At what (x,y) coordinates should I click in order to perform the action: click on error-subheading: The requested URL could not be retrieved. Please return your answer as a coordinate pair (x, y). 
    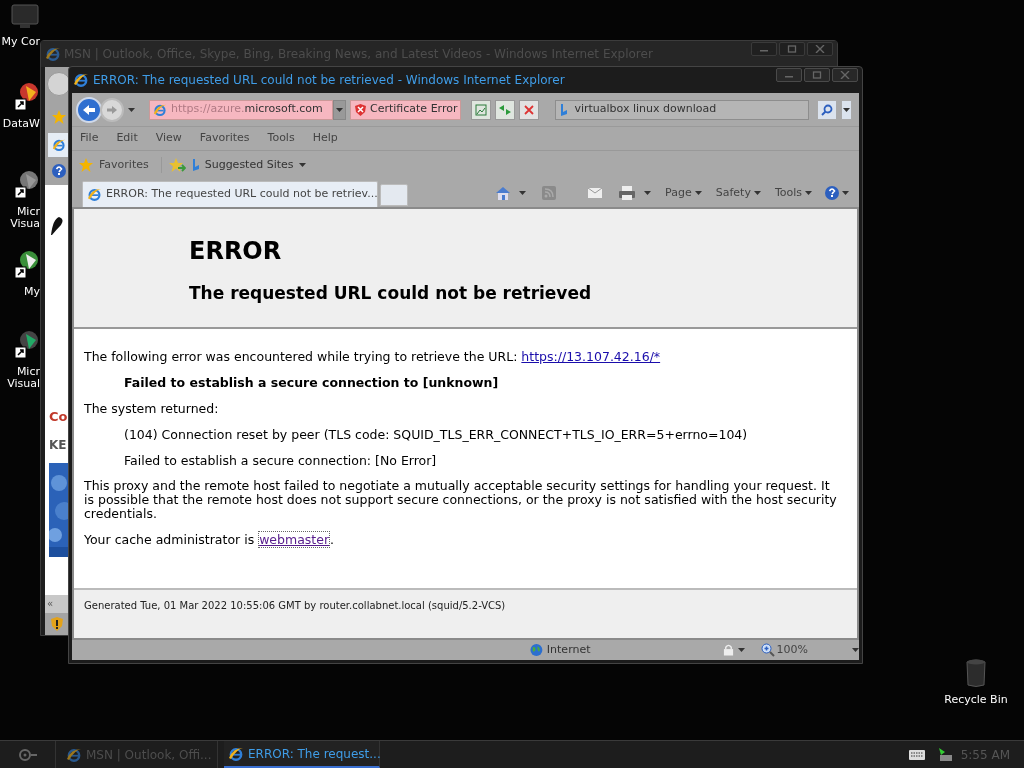
    Looking at the image, I should click on (391, 293).